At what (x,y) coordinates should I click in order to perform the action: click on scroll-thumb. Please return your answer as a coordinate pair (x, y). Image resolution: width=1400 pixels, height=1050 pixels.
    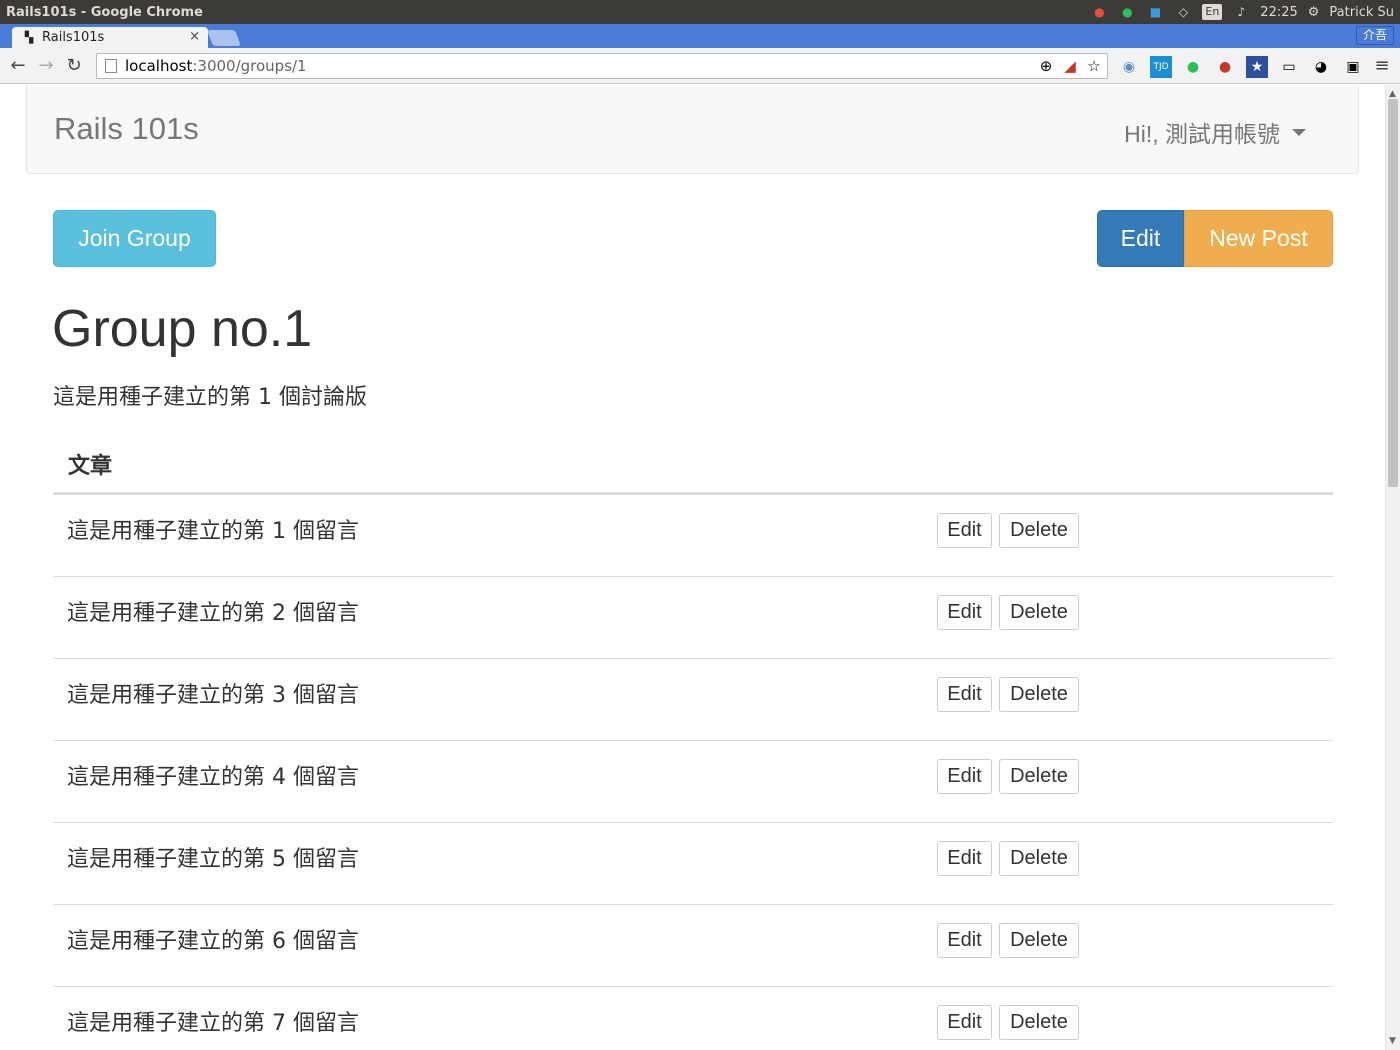
    Looking at the image, I should click on (1393, 293).